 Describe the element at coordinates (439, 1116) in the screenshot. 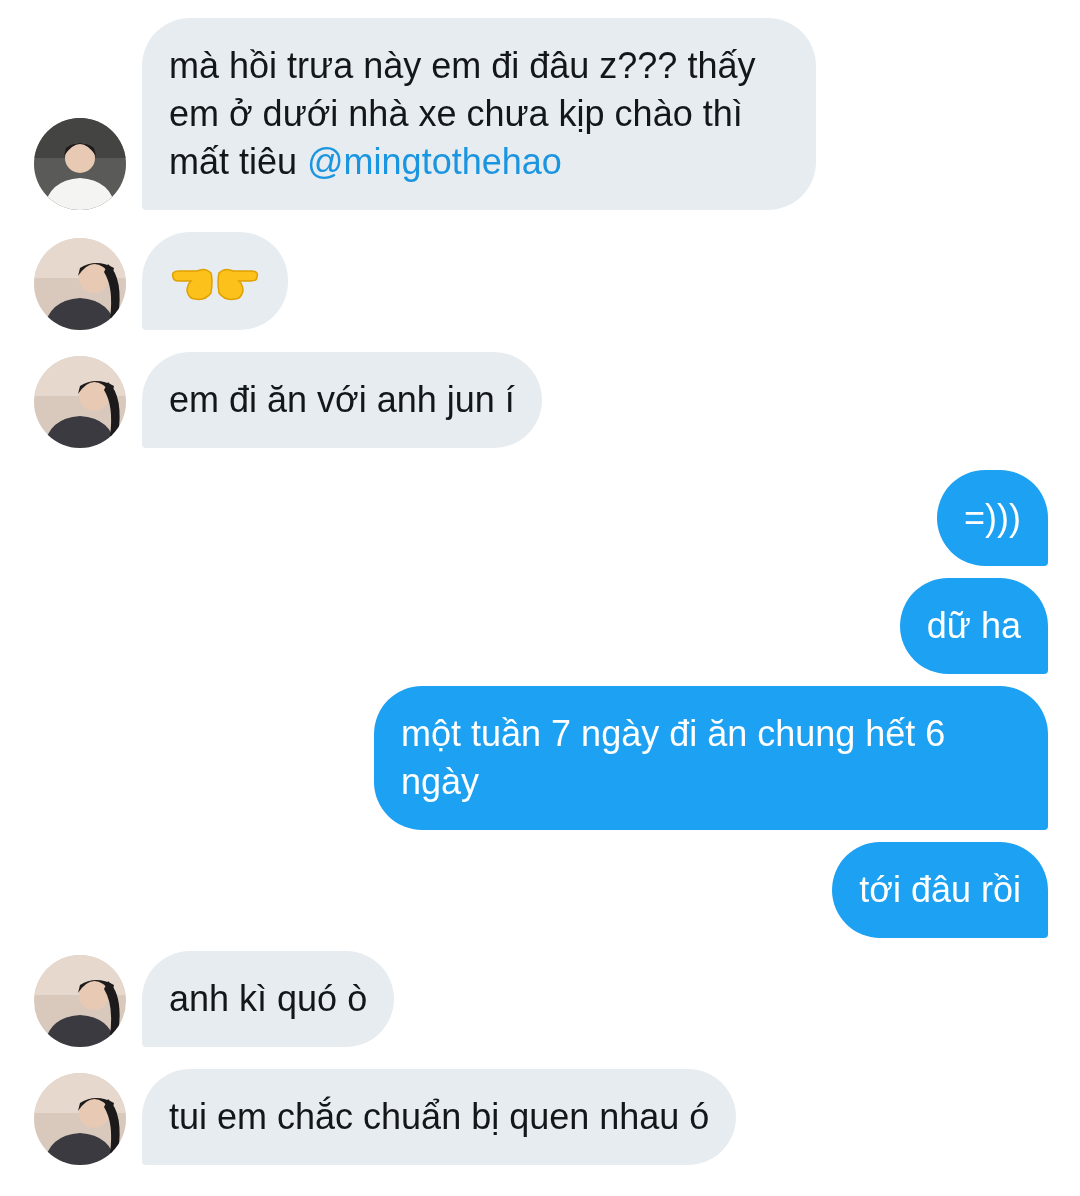

I see `message-text: tui em chắc chuẩn bị quen nhau ó` at that location.